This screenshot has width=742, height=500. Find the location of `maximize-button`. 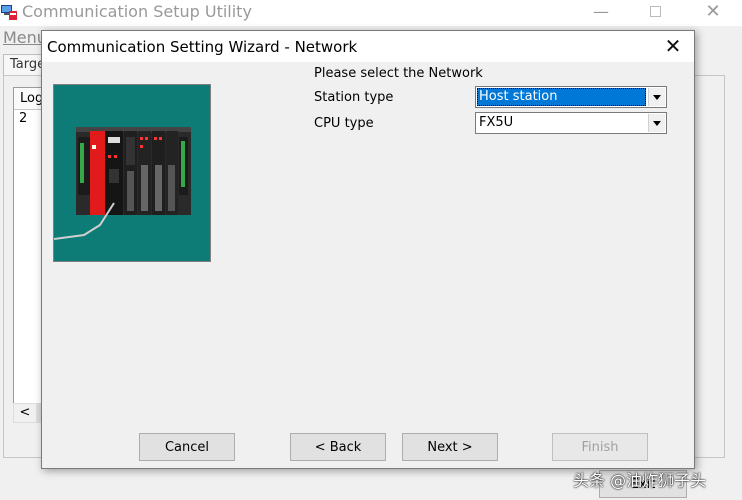

maximize-button is located at coordinates (655, 13).